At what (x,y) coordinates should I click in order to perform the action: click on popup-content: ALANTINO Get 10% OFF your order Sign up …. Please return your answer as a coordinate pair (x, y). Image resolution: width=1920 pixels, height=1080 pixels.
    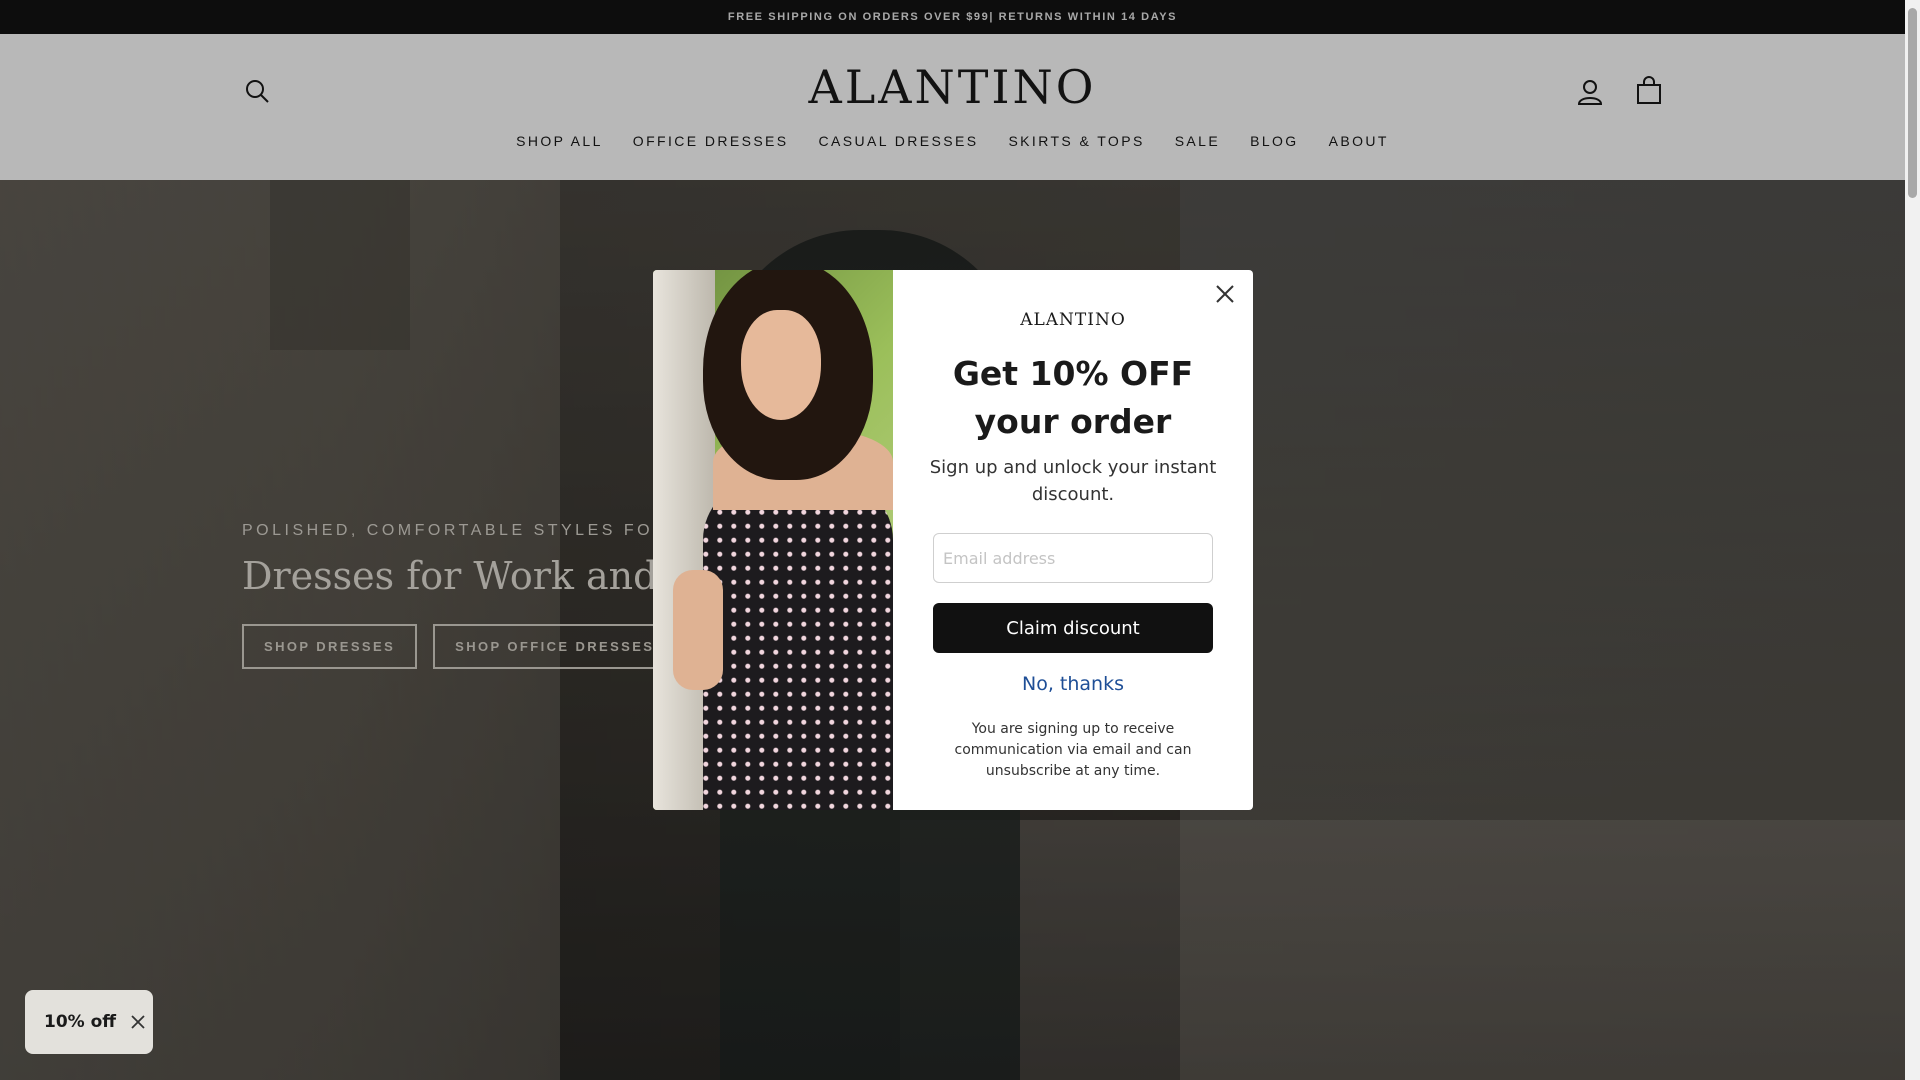
    Looking at the image, I should click on (1073, 540).